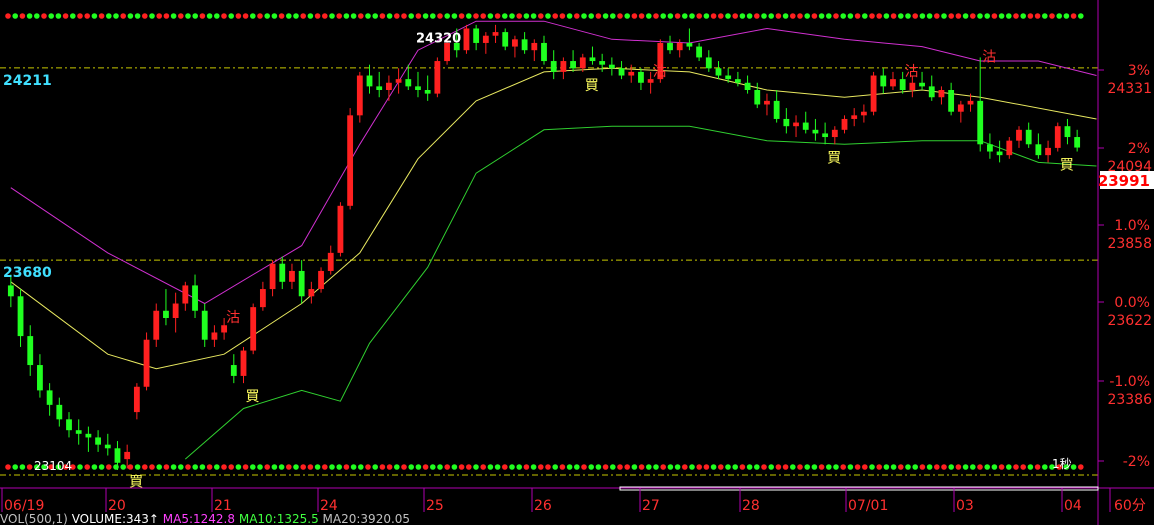 This screenshot has height=525, width=1154. I want to click on sell-marker: 沽, so click(660, 72).